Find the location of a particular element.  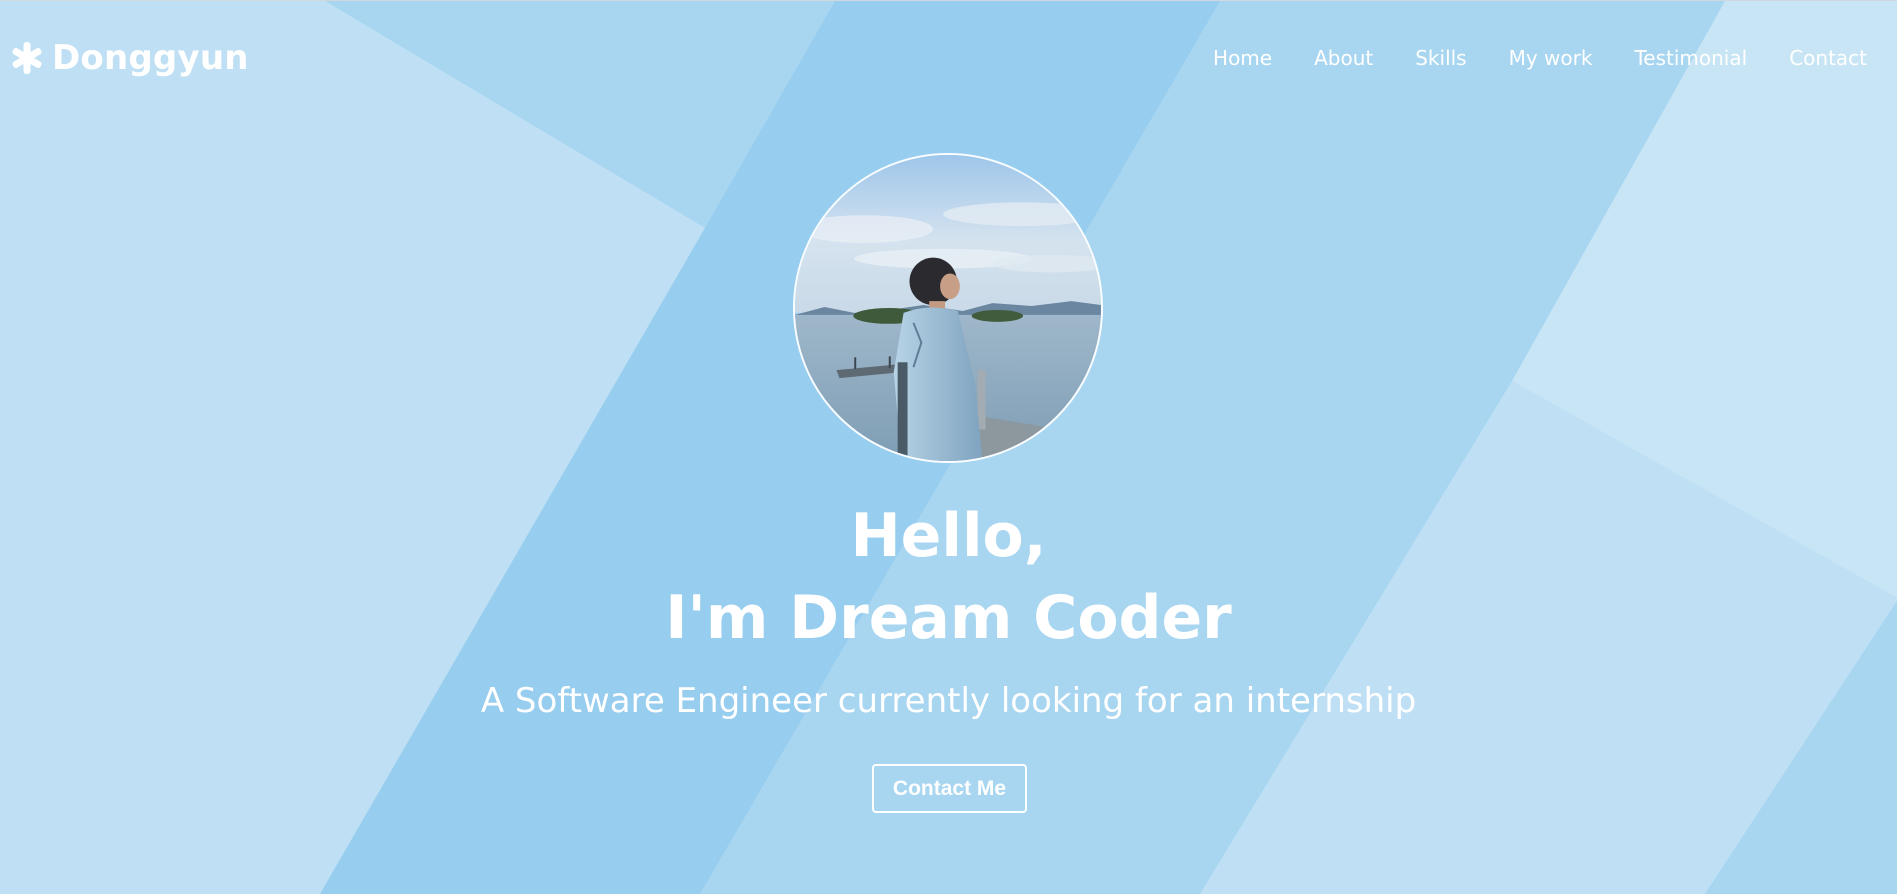

hero-title: I'm Dream Coder is located at coordinates (948, 618).